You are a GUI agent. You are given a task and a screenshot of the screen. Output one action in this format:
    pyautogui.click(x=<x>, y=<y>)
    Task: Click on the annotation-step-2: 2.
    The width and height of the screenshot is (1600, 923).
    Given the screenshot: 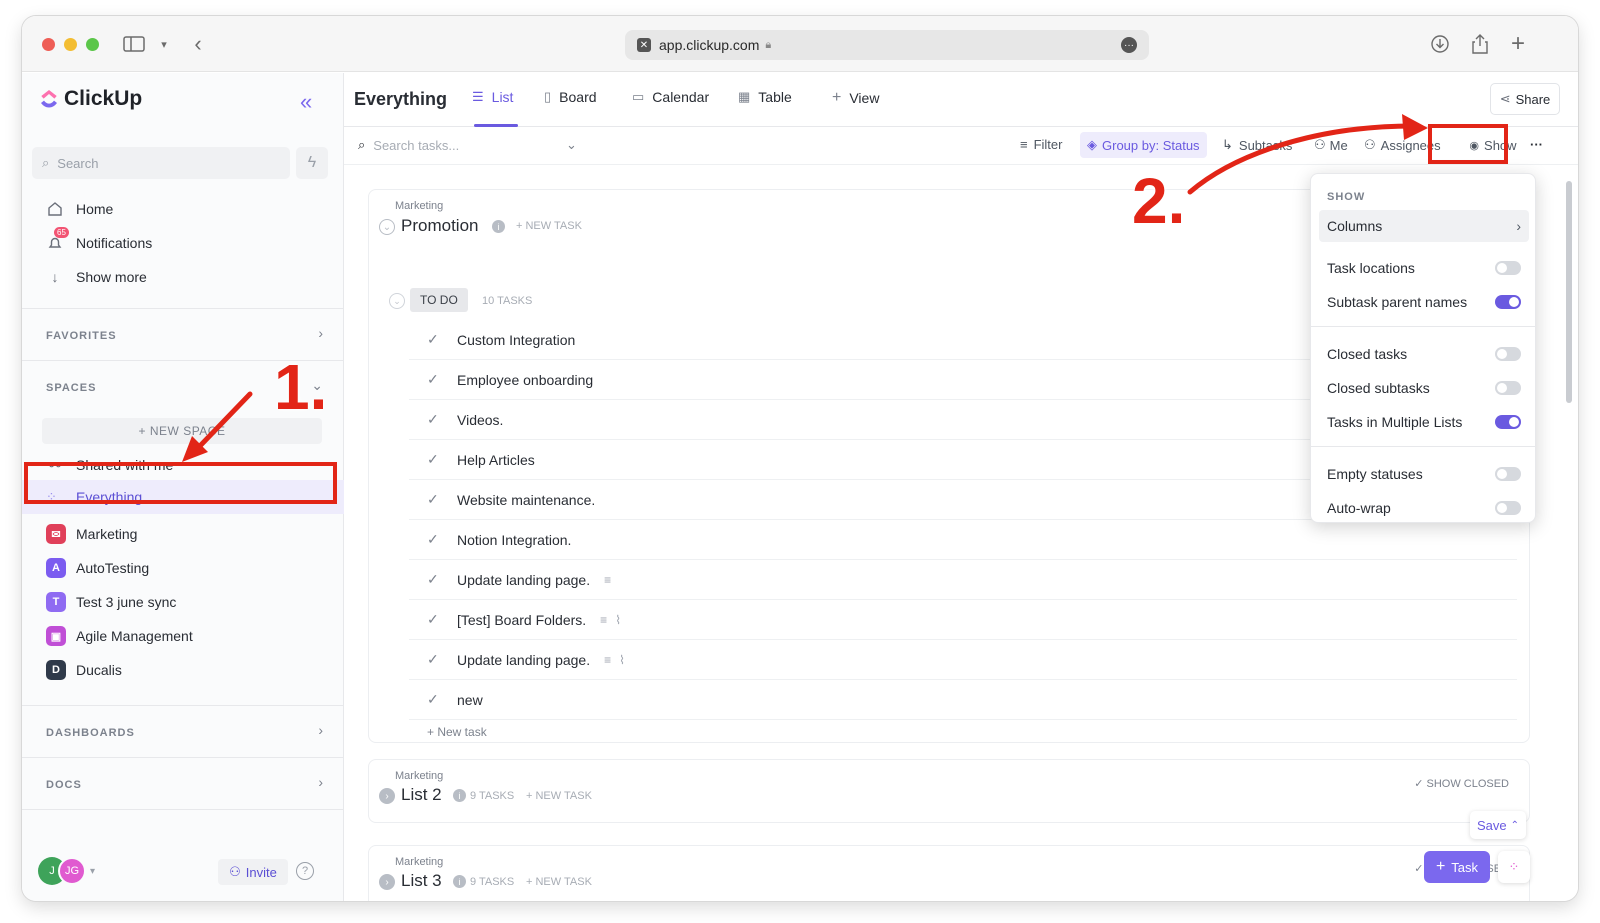 What is the action you would take?
    pyautogui.click(x=1159, y=201)
    